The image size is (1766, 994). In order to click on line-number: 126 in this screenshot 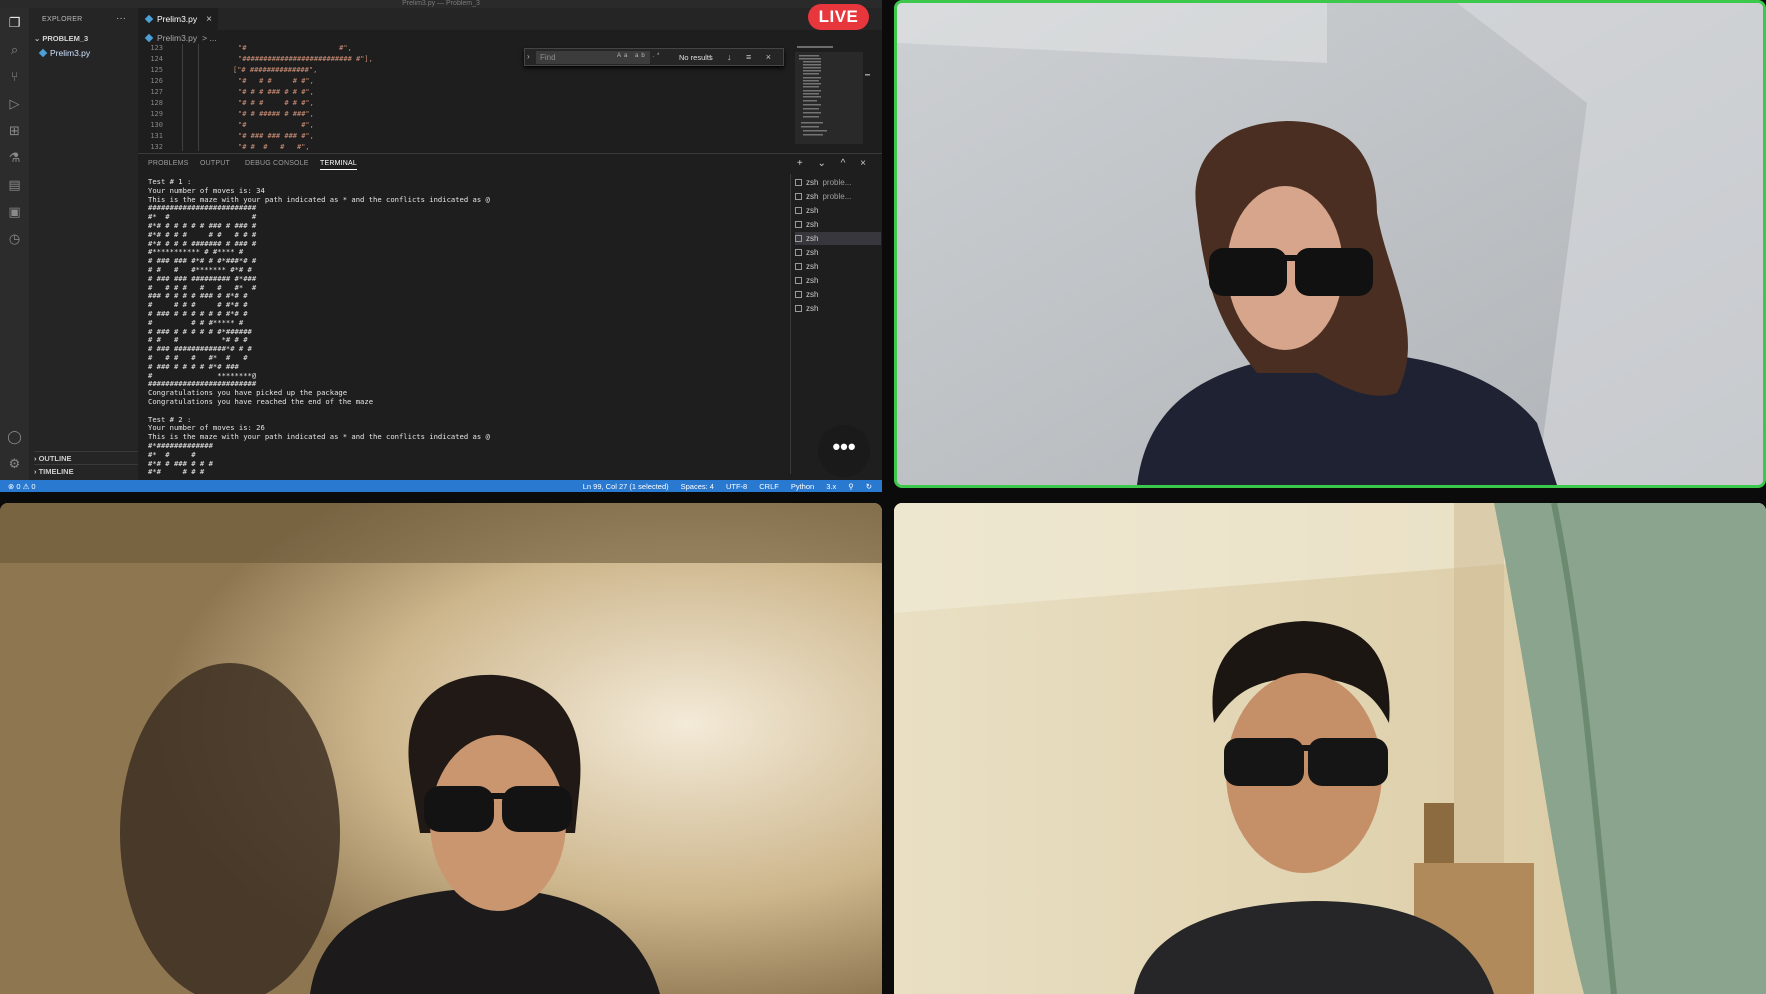, I will do `click(156, 81)`.